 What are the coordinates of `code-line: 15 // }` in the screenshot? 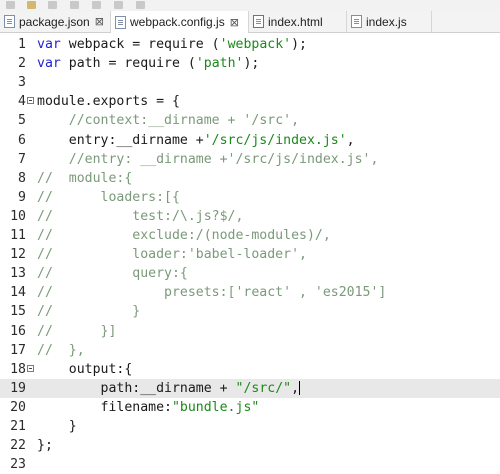 It's located at (250, 311).